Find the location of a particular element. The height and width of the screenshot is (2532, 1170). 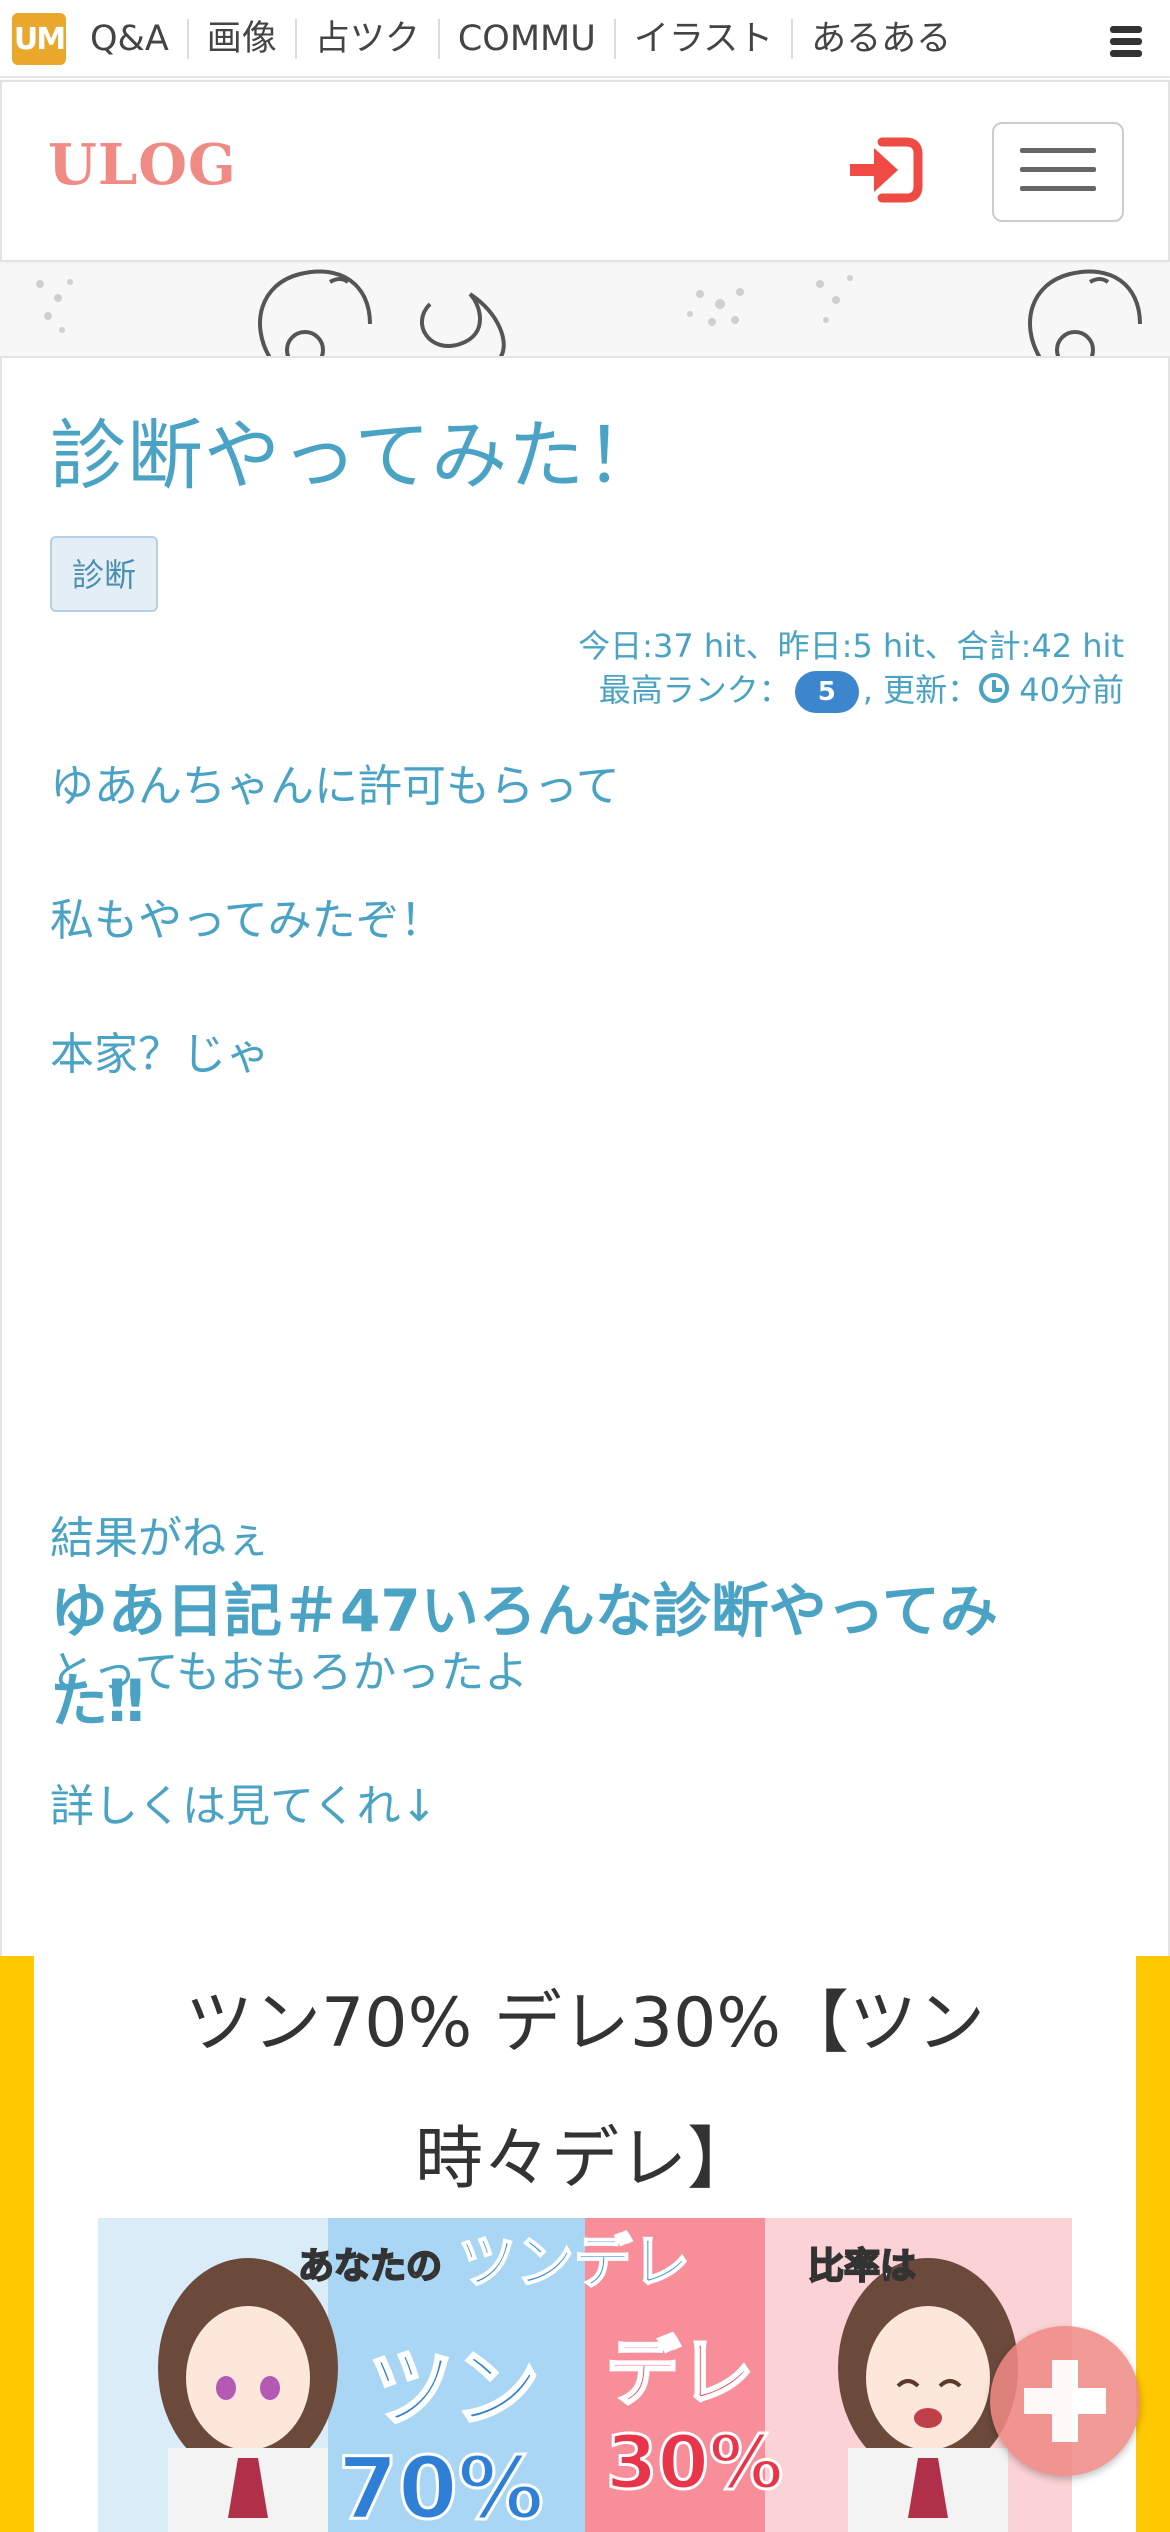

banner-illustration is located at coordinates (589, 312).